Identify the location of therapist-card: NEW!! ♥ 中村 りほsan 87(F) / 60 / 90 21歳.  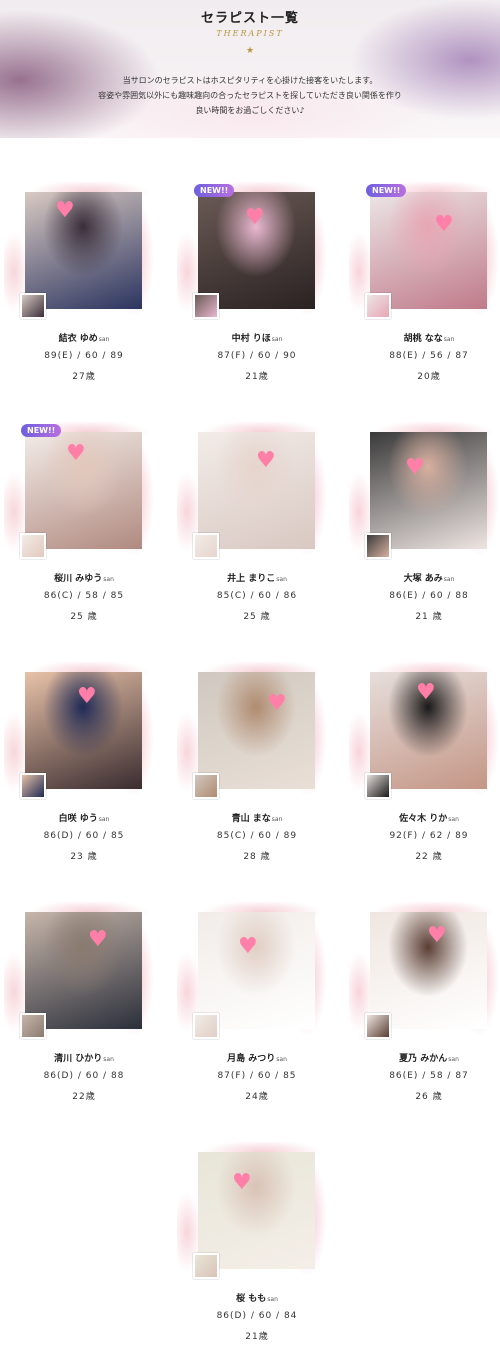
(254, 289).